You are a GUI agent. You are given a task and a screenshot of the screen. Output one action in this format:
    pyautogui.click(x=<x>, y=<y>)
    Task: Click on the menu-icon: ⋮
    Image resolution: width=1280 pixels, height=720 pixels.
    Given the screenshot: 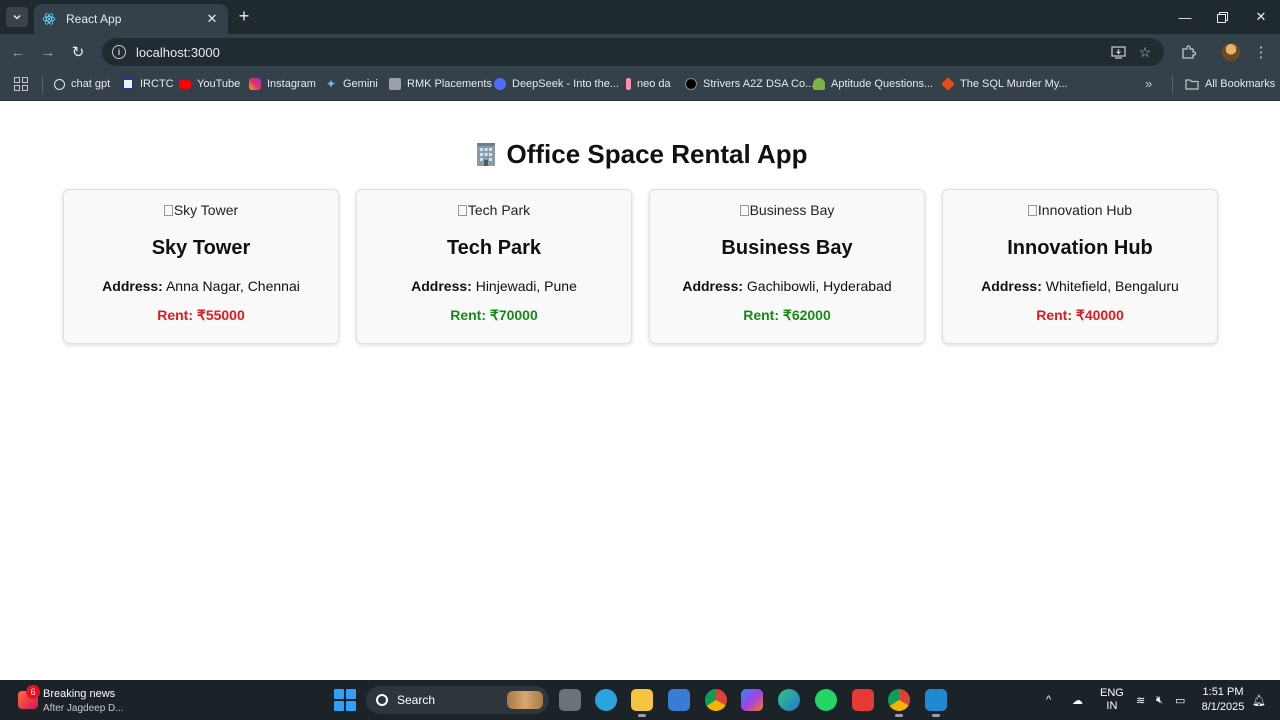 What is the action you would take?
    pyautogui.click(x=1261, y=52)
    